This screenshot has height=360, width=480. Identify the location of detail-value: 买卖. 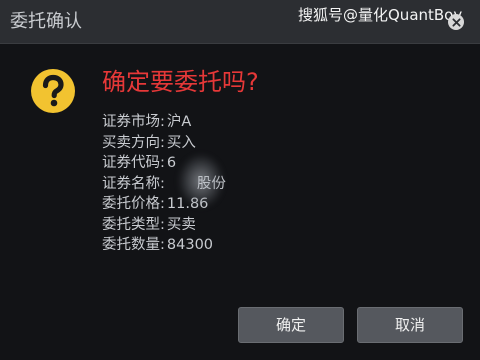
(181, 224).